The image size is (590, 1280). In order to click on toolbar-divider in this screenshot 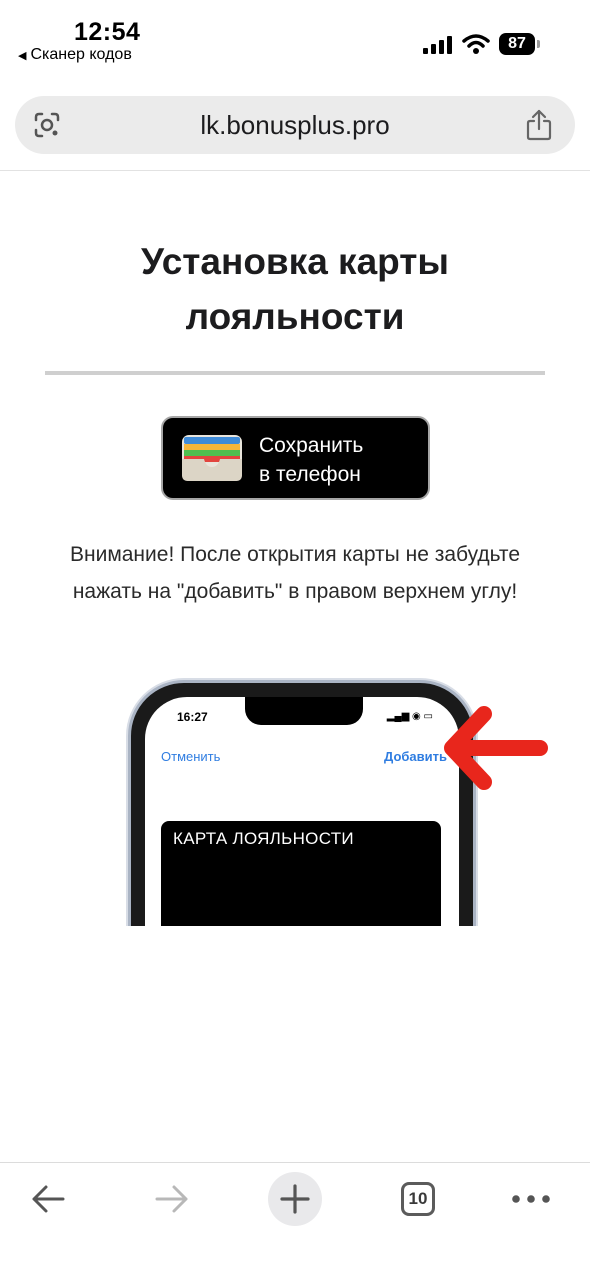, I will do `click(295, 1162)`.